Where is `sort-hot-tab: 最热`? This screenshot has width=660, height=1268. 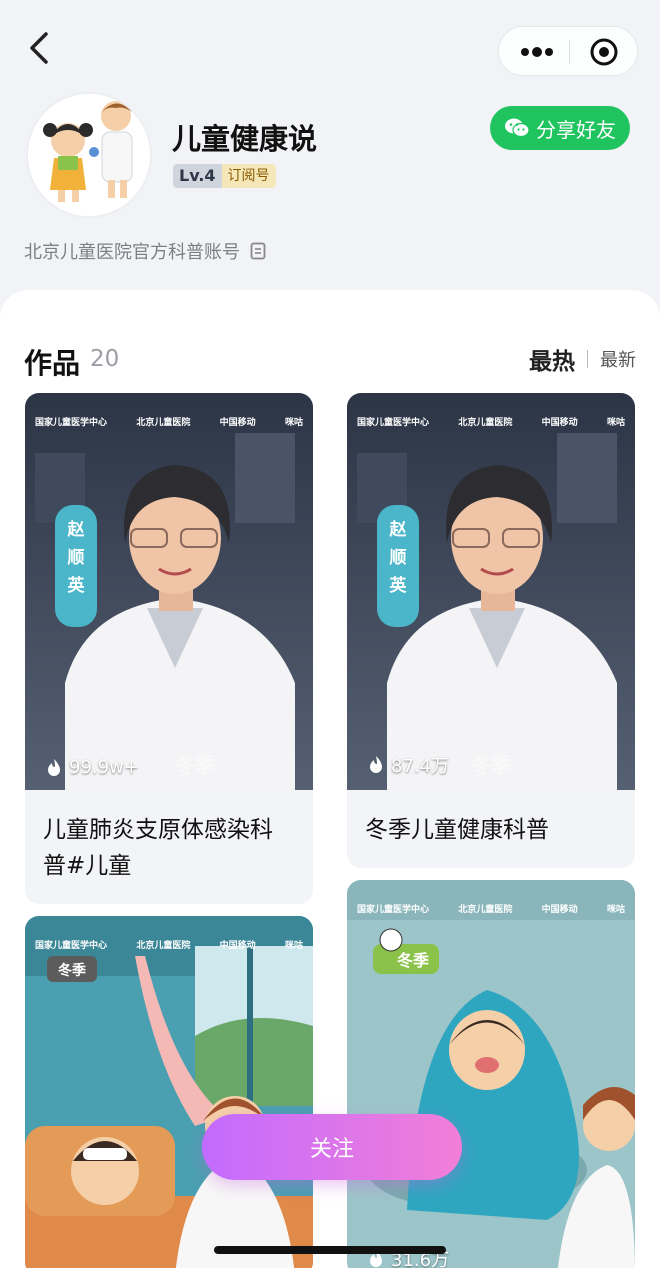 sort-hot-tab: 最热 is located at coordinates (552, 359).